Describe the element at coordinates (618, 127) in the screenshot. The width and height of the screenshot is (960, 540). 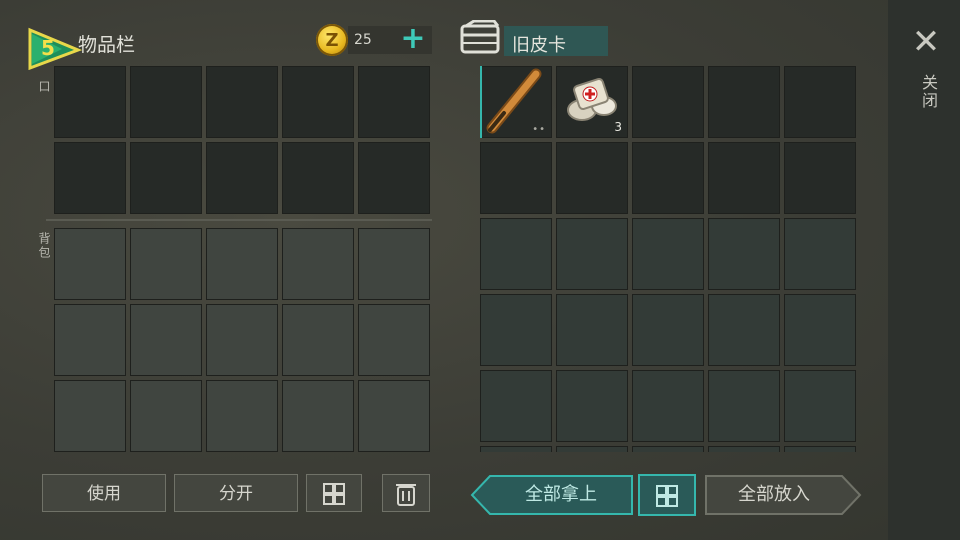
I see `item-quantity: 3` at that location.